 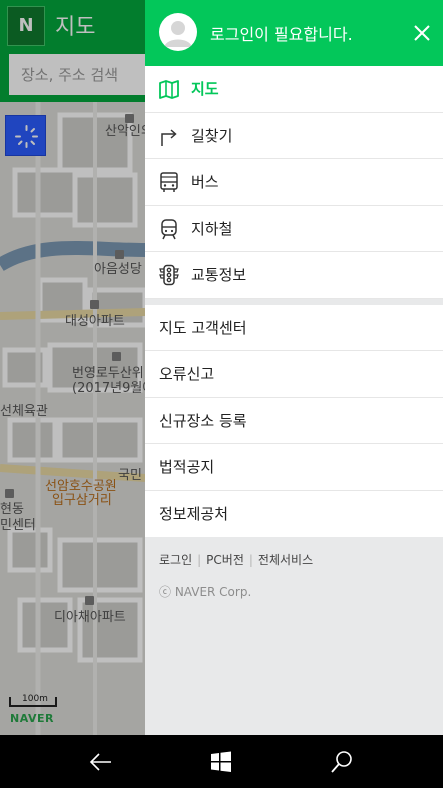 I want to click on subway-icon, so click(x=169, y=228).